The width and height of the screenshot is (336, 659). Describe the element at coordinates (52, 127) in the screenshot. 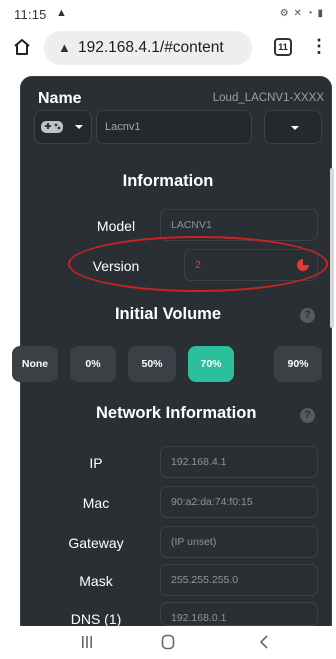

I see `gamepad-icon` at that location.